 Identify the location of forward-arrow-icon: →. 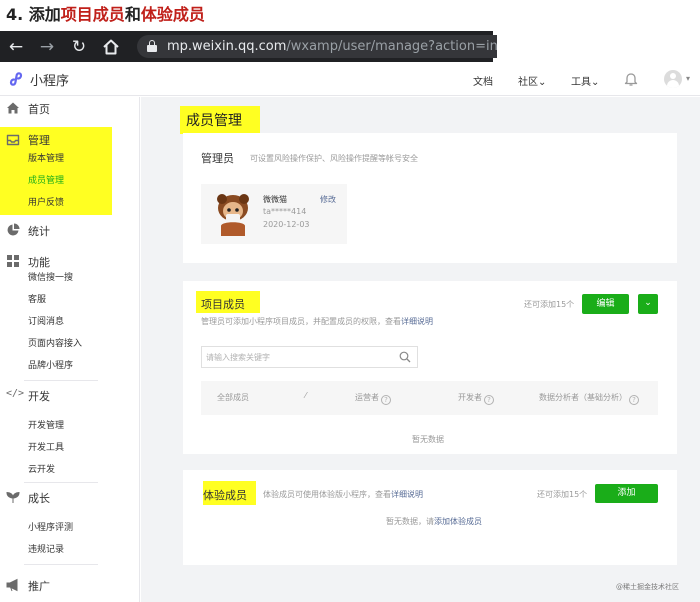
(47, 47).